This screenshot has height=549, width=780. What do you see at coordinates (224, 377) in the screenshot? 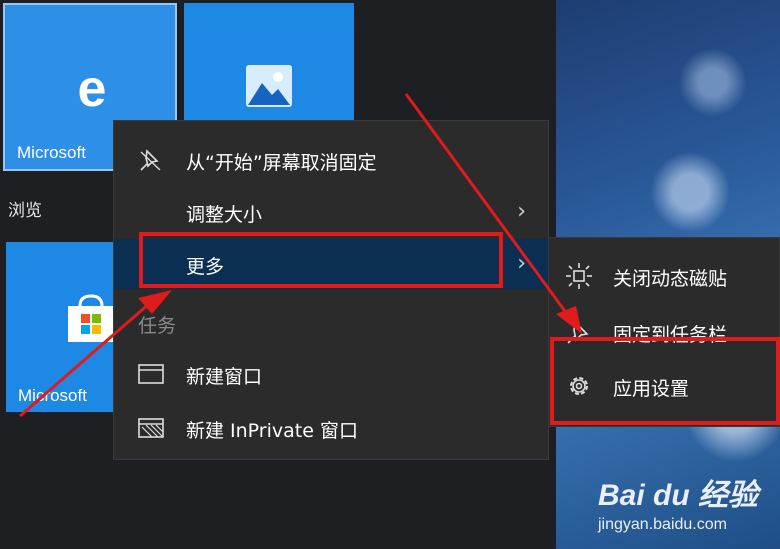
I see `menu-item-new-window-label: 新建窗口` at bounding box center [224, 377].